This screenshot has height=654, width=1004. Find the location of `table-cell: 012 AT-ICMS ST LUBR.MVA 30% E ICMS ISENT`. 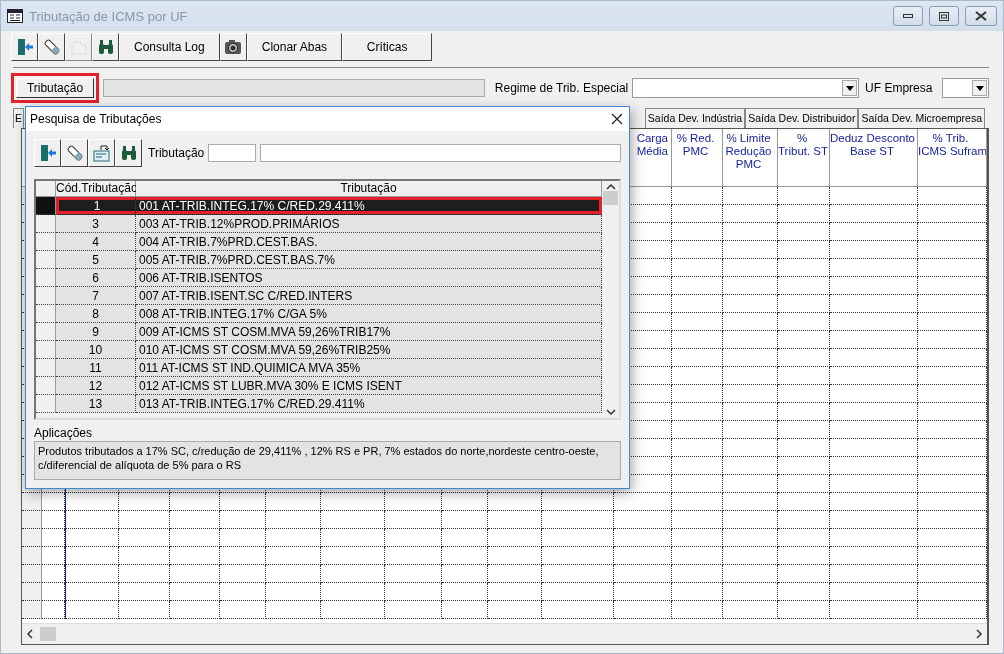

table-cell: 012 AT-ICMS ST LUBR.MVA 30% E ICMS ISENT is located at coordinates (369, 386).